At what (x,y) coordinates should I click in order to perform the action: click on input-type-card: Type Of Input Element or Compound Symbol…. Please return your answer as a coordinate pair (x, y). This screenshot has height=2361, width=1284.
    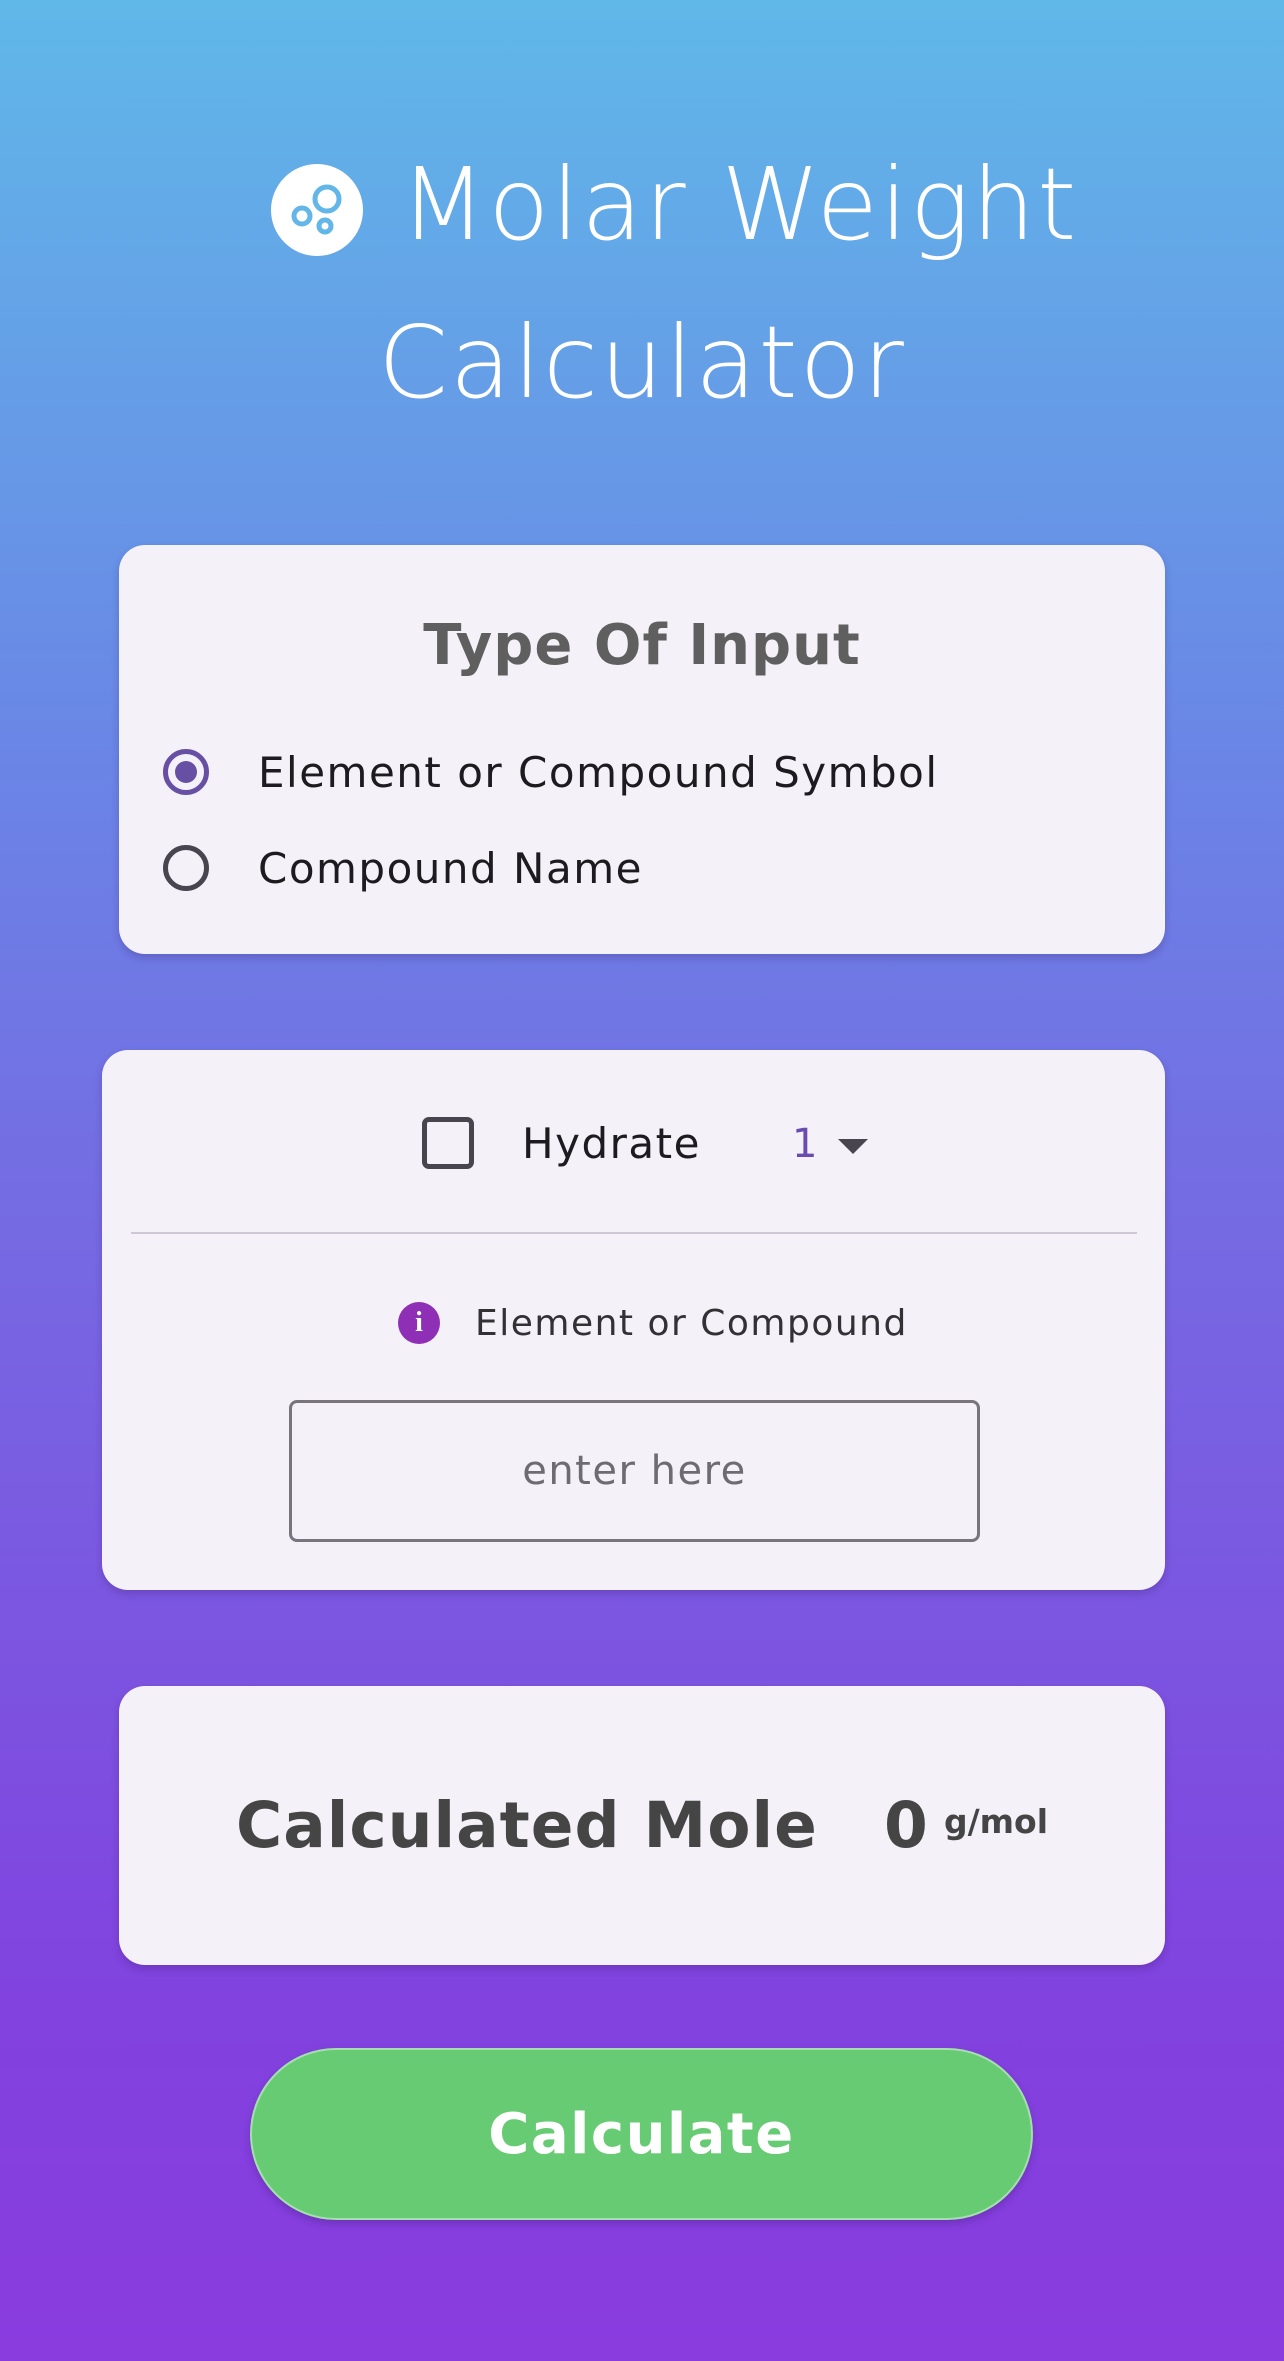
    Looking at the image, I should click on (642, 749).